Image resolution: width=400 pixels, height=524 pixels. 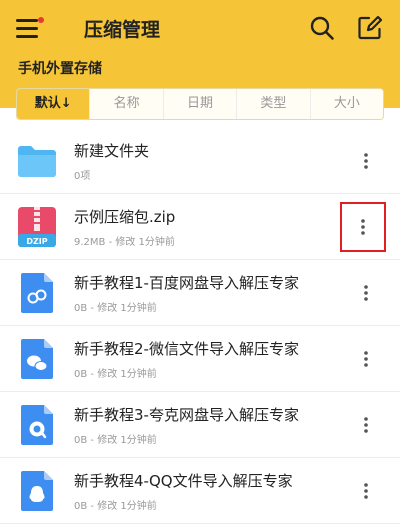 I want to click on file-meta: 新手教程4-QQ文件导入解压专家 0B - 修改 1分钟前, so click(x=211, y=491).